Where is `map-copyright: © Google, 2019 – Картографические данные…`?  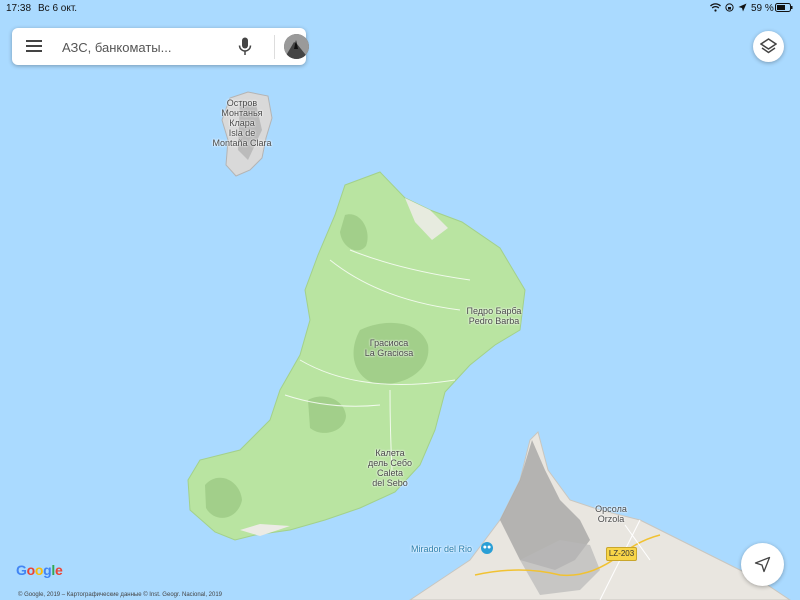
map-copyright: © Google, 2019 – Картографические данные… is located at coordinates (120, 595).